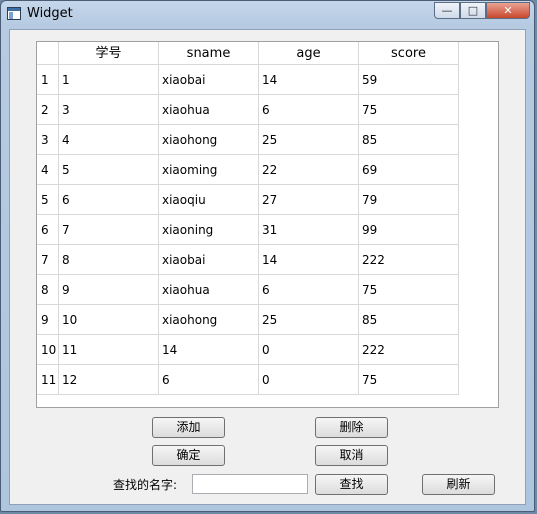  What do you see at coordinates (188, 427) in the screenshot?
I see `add-button: 添加` at bounding box center [188, 427].